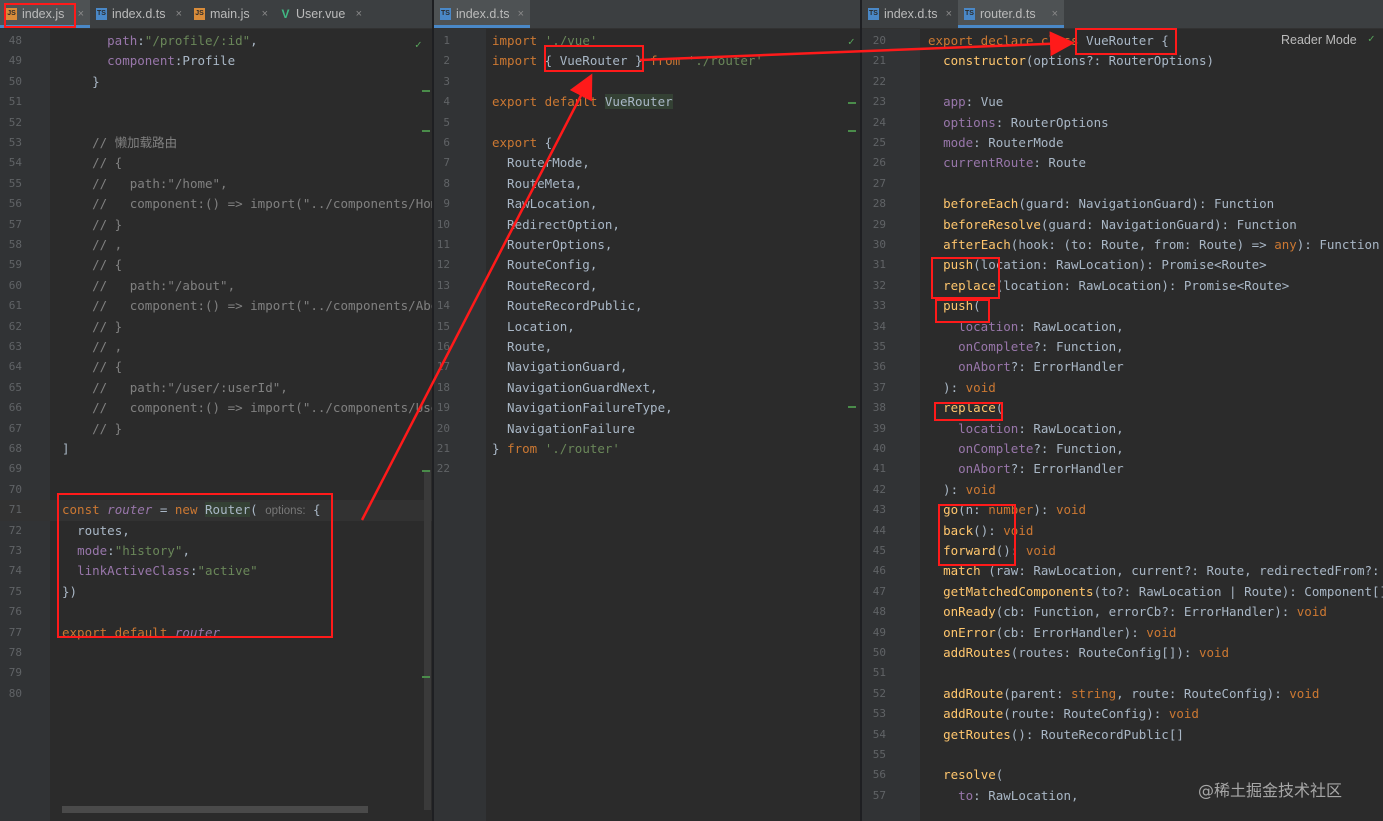 The image size is (1383, 821). What do you see at coordinates (857, 46) in the screenshot?
I see `arrow-import-to-class` at bounding box center [857, 46].